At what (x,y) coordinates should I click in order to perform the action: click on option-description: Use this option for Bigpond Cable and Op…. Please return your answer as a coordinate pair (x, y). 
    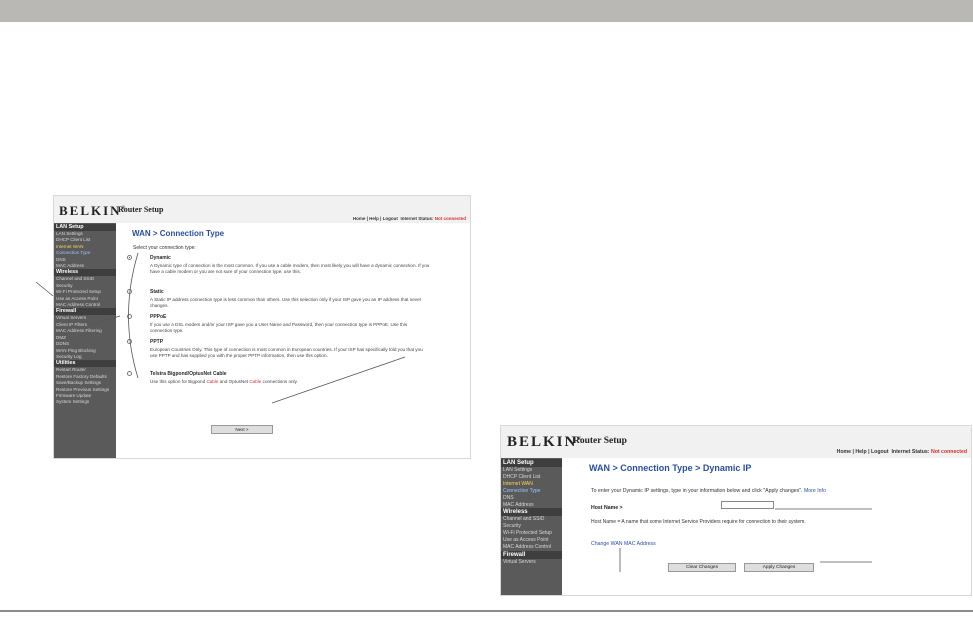
    Looking at the image, I should click on (224, 381).